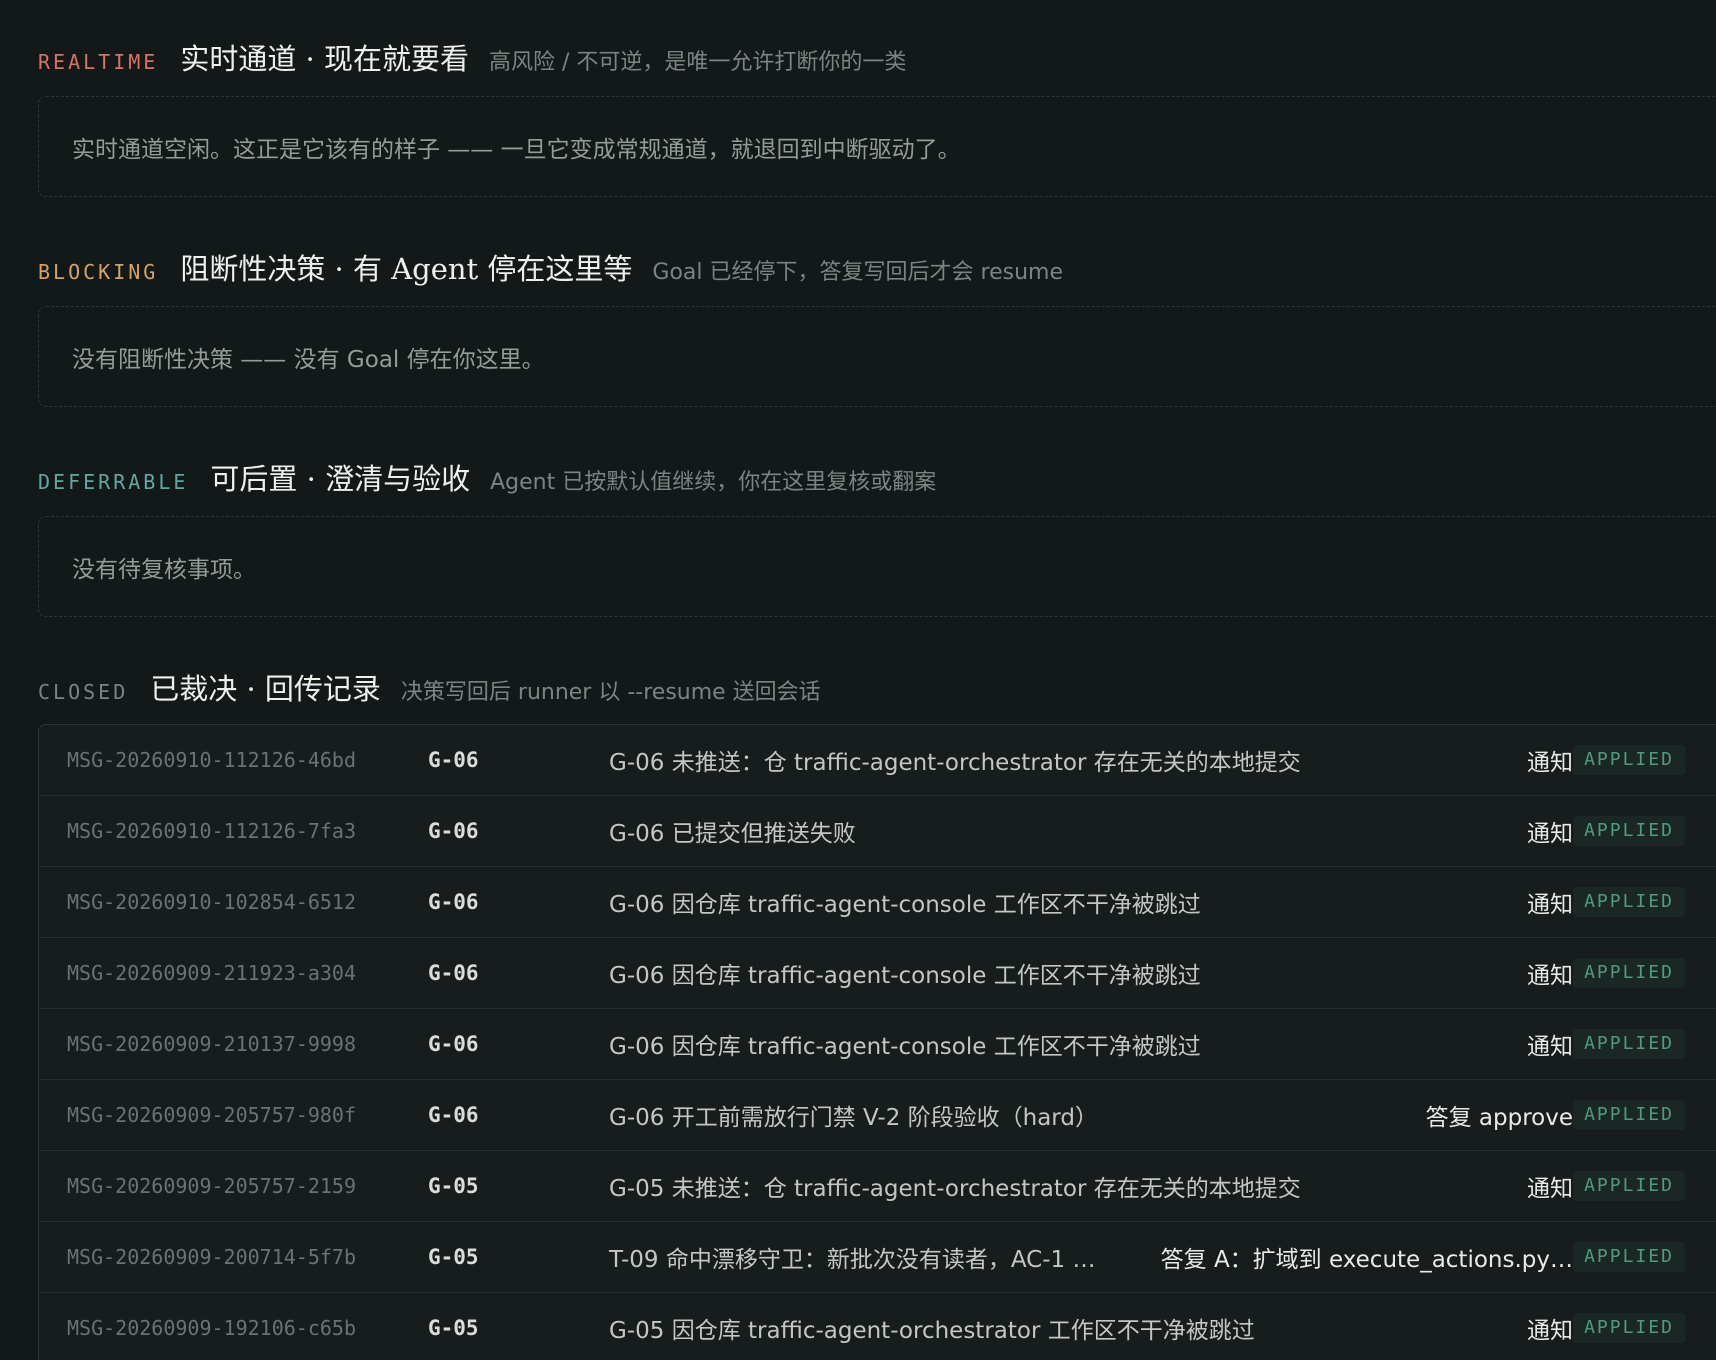 Image resolution: width=1716 pixels, height=1360 pixels. What do you see at coordinates (713, 482) in the screenshot?
I see `section-desc-deferrable: Agent 已按默认值继续，你在这里复核或翻案` at bounding box center [713, 482].